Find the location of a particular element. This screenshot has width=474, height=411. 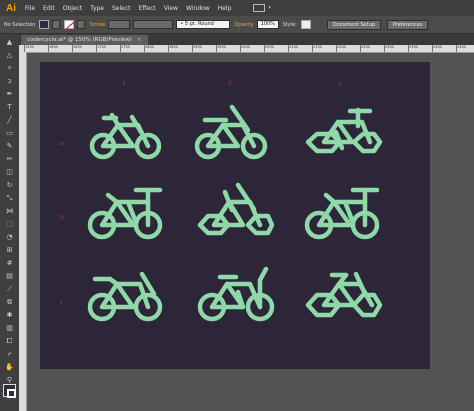

document-tab: codercycle.ai* @ 150% (RGB/Preview) × is located at coordinates (84, 40).